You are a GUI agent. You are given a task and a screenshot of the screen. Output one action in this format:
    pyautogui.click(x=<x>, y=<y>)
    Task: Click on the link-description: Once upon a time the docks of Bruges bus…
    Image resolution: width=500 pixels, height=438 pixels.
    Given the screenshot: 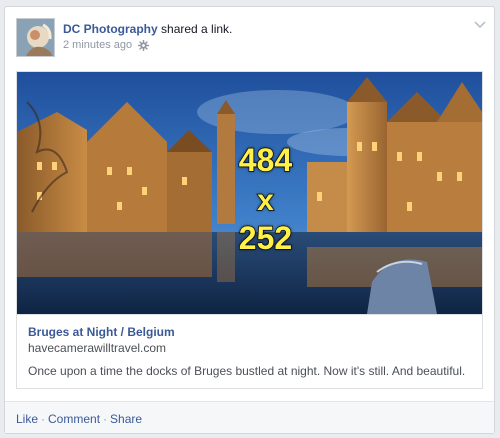 What is the action you would take?
    pyautogui.click(x=247, y=371)
    